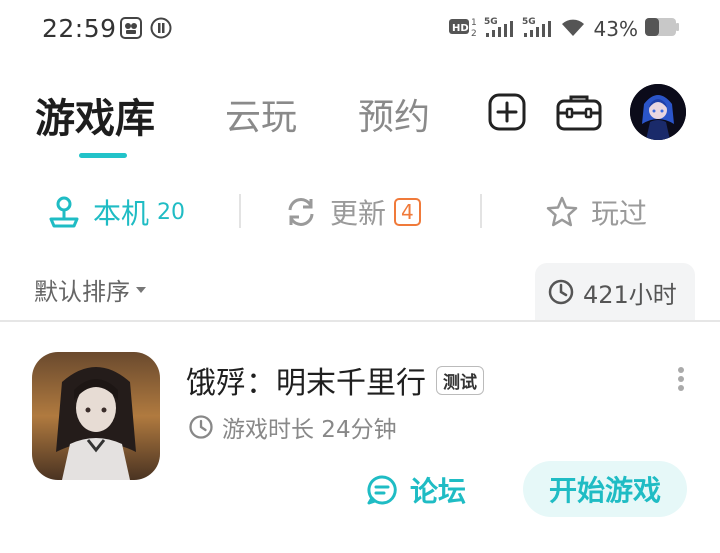 The image size is (720, 553). What do you see at coordinates (309, 430) in the screenshot?
I see `game-duration-text: 游戏时长 24分钟` at bounding box center [309, 430].